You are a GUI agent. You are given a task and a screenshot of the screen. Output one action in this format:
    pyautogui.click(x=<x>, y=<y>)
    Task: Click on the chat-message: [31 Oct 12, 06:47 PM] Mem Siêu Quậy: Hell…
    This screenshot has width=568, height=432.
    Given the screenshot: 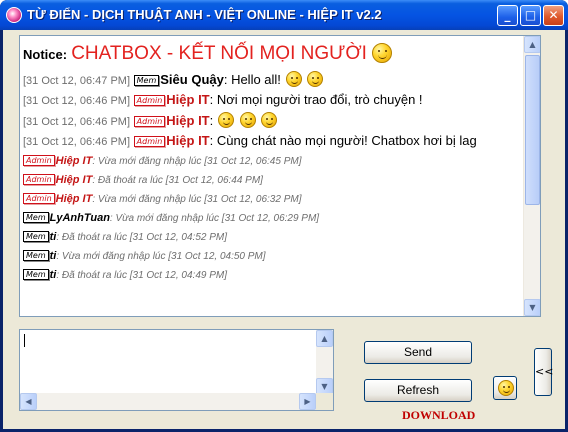 What is the action you would take?
    pyautogui.click(x=272, y=80)
    